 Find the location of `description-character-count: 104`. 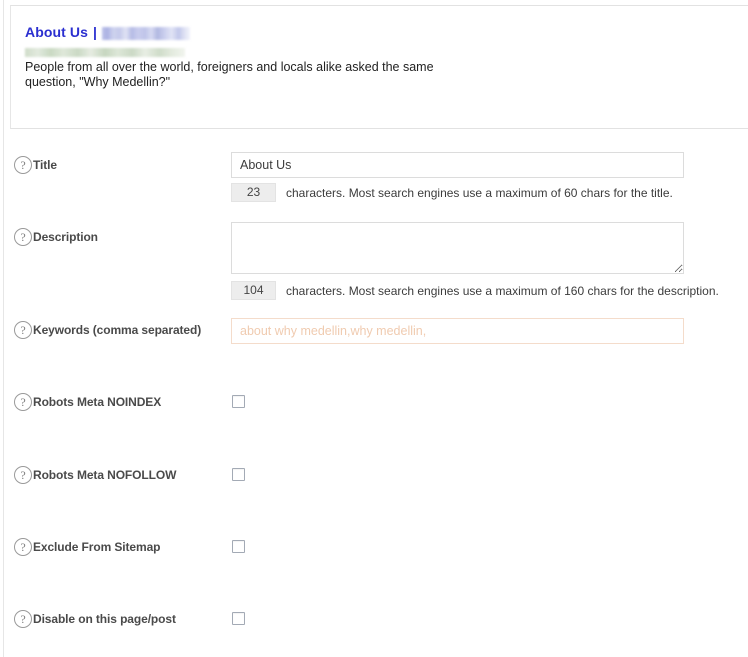

description-character-count: 104 is located at coordinates (253, 290).